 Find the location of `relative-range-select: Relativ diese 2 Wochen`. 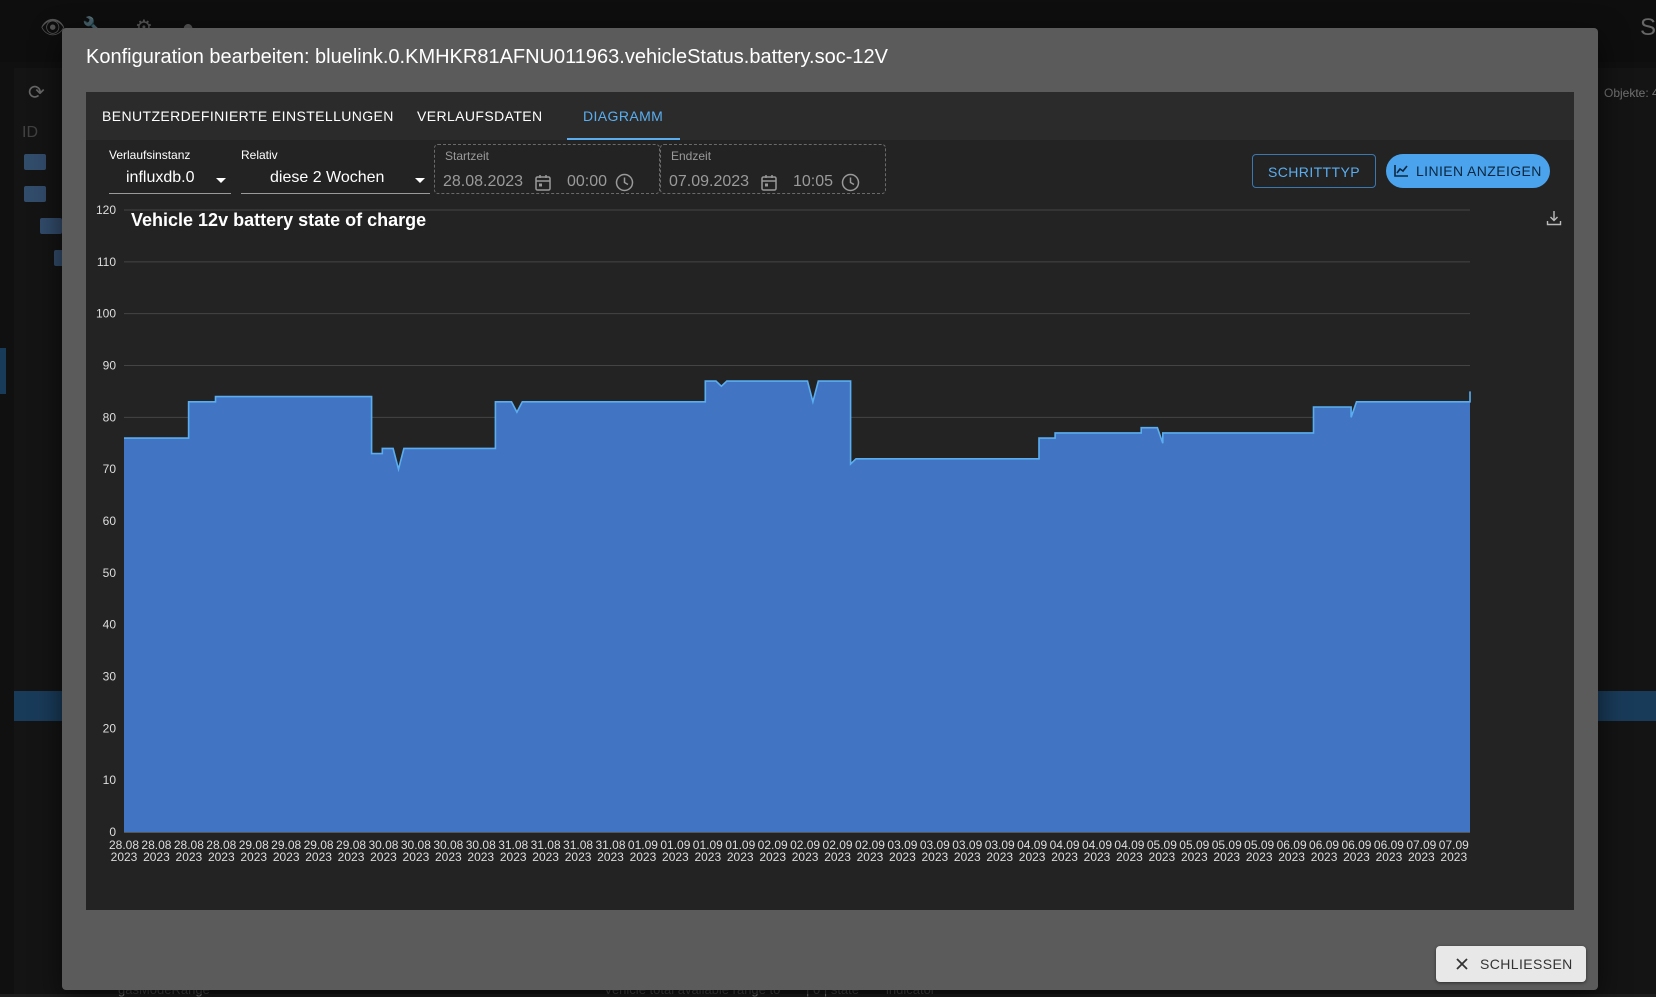

relative-range-select: Relativ diese 2 Wochen is located at coordinates (335, 171).